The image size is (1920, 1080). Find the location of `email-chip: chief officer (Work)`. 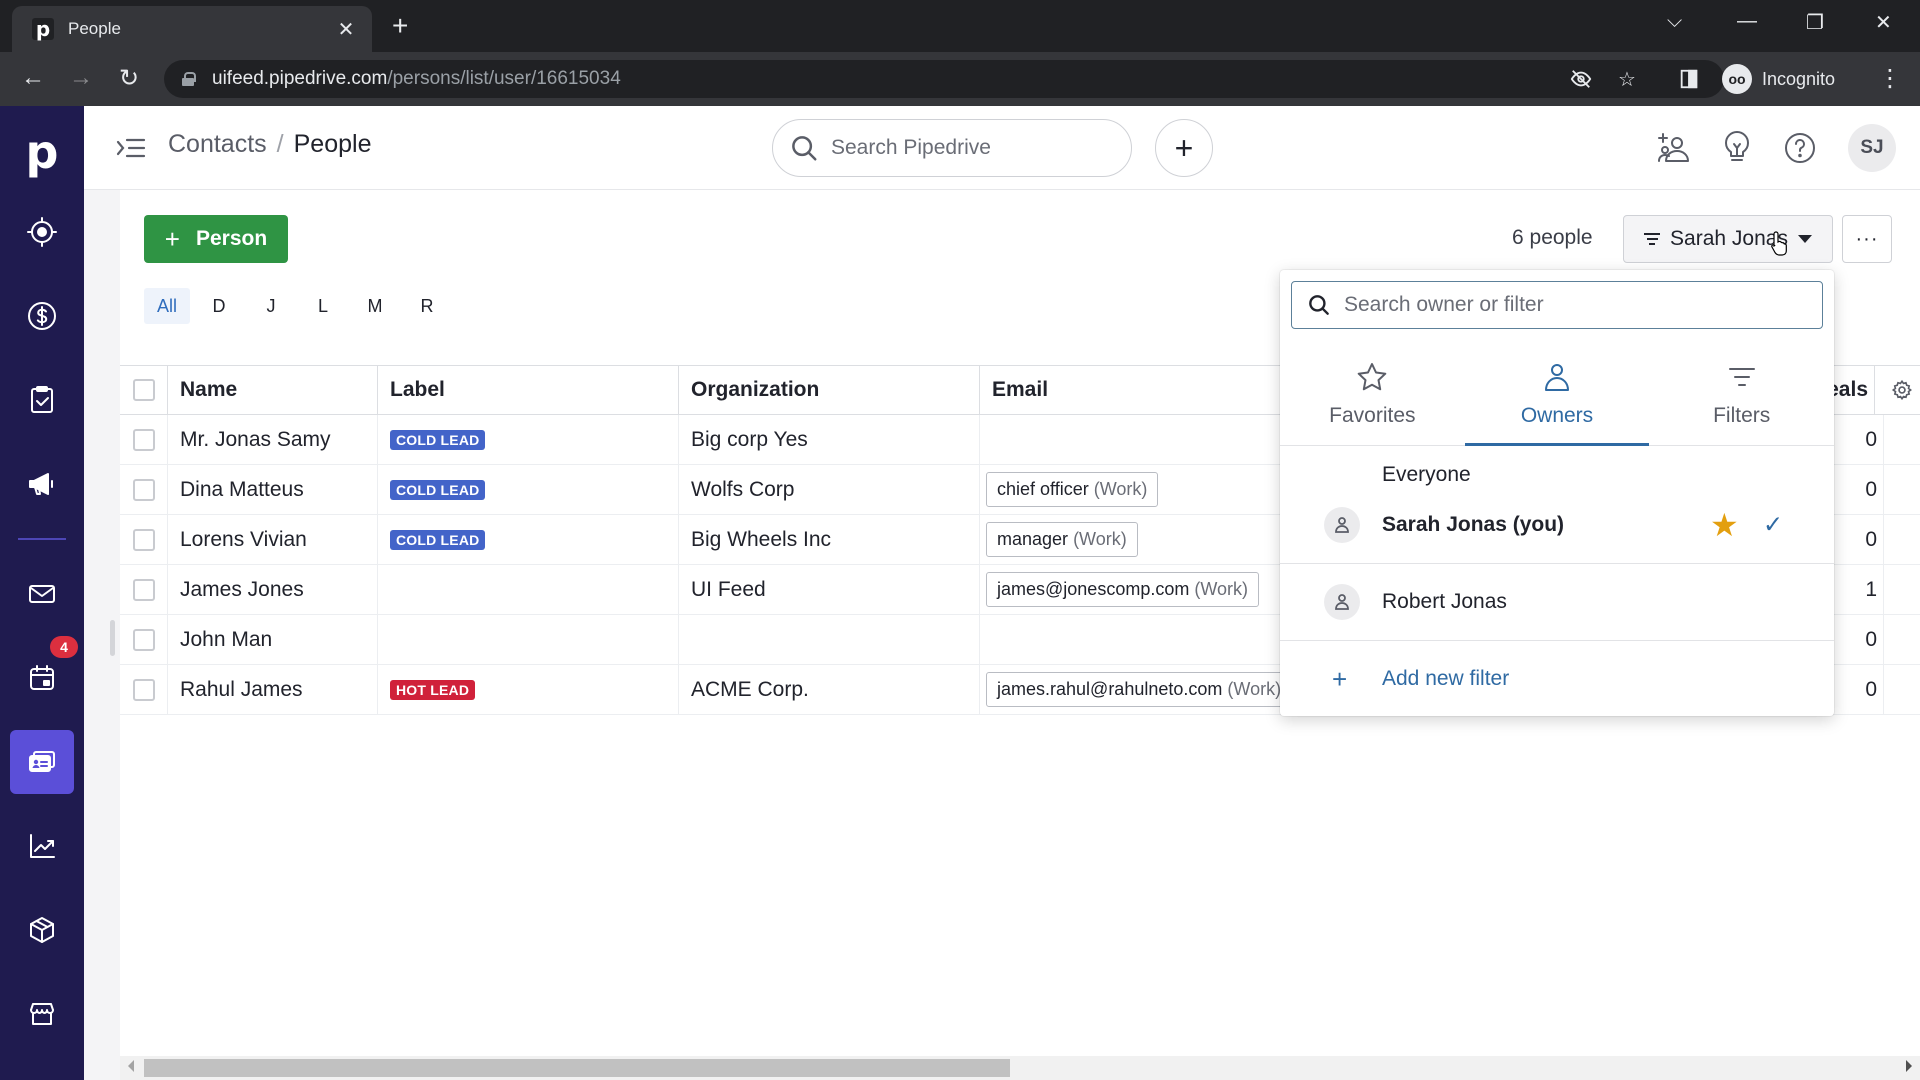

email-chip: chief officer (Work) is located at coordinates (1072, 489).